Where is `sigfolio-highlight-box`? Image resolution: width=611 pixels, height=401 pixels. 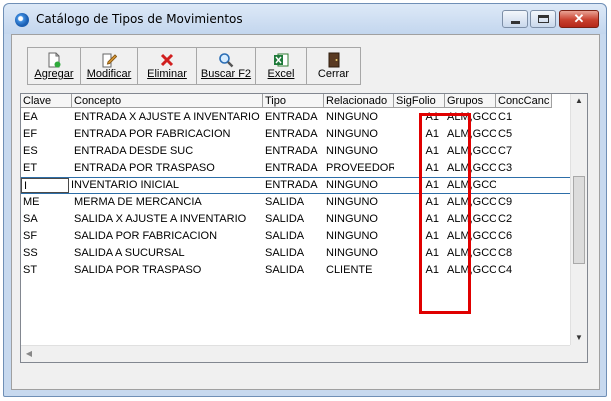
sigfolio-highlight-box is located at coordinates (445, 213).